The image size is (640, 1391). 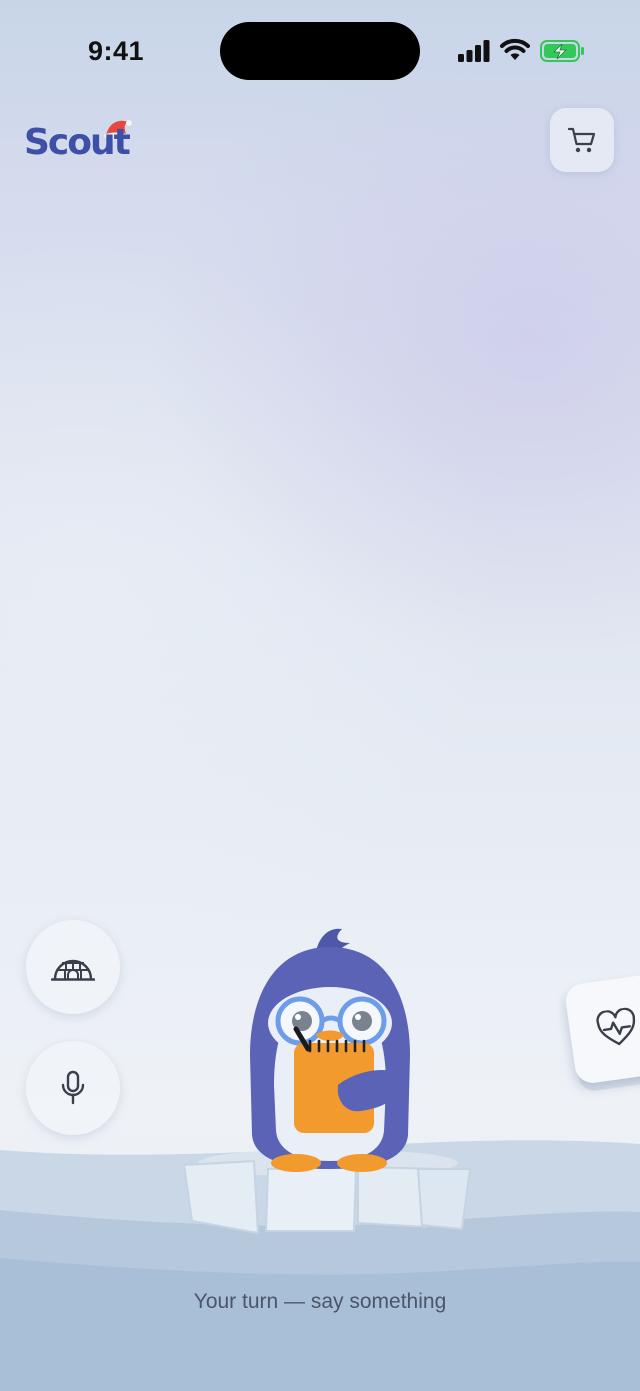 I want to click on penguin-mascot, so click(x=327, y=1081).